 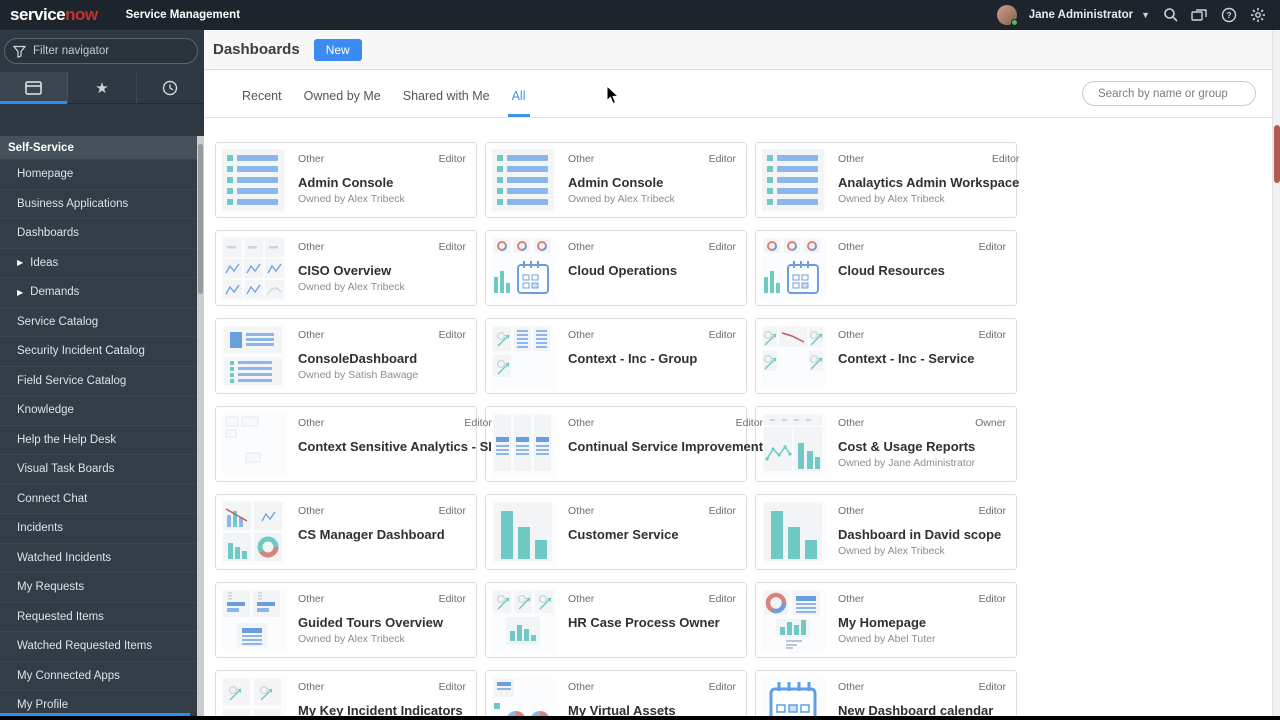 What do you see at coordinates (200, 428) in the screenshot?
I see `sidebar-scrollbar` at bounding box center [200, 428].